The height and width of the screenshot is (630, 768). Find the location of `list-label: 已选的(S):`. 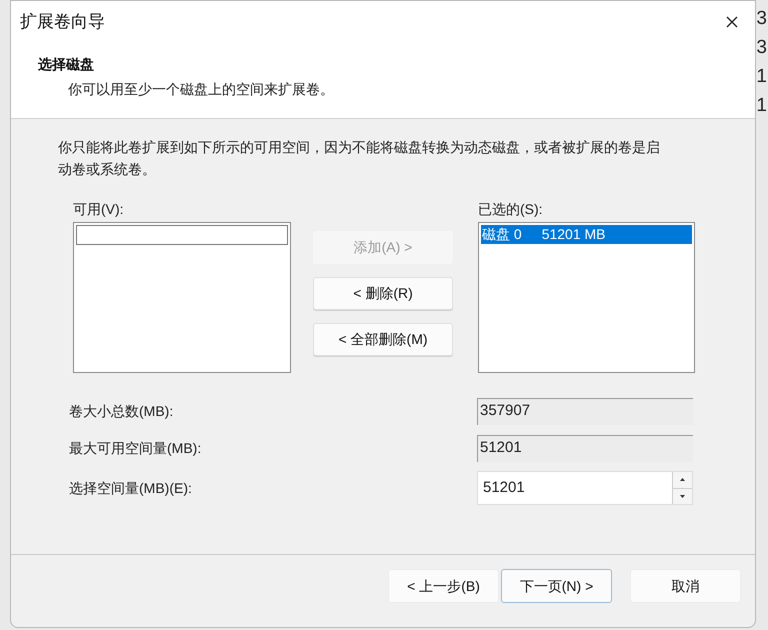

list-label: 已选的(S): is located at coordinates (510, 208).